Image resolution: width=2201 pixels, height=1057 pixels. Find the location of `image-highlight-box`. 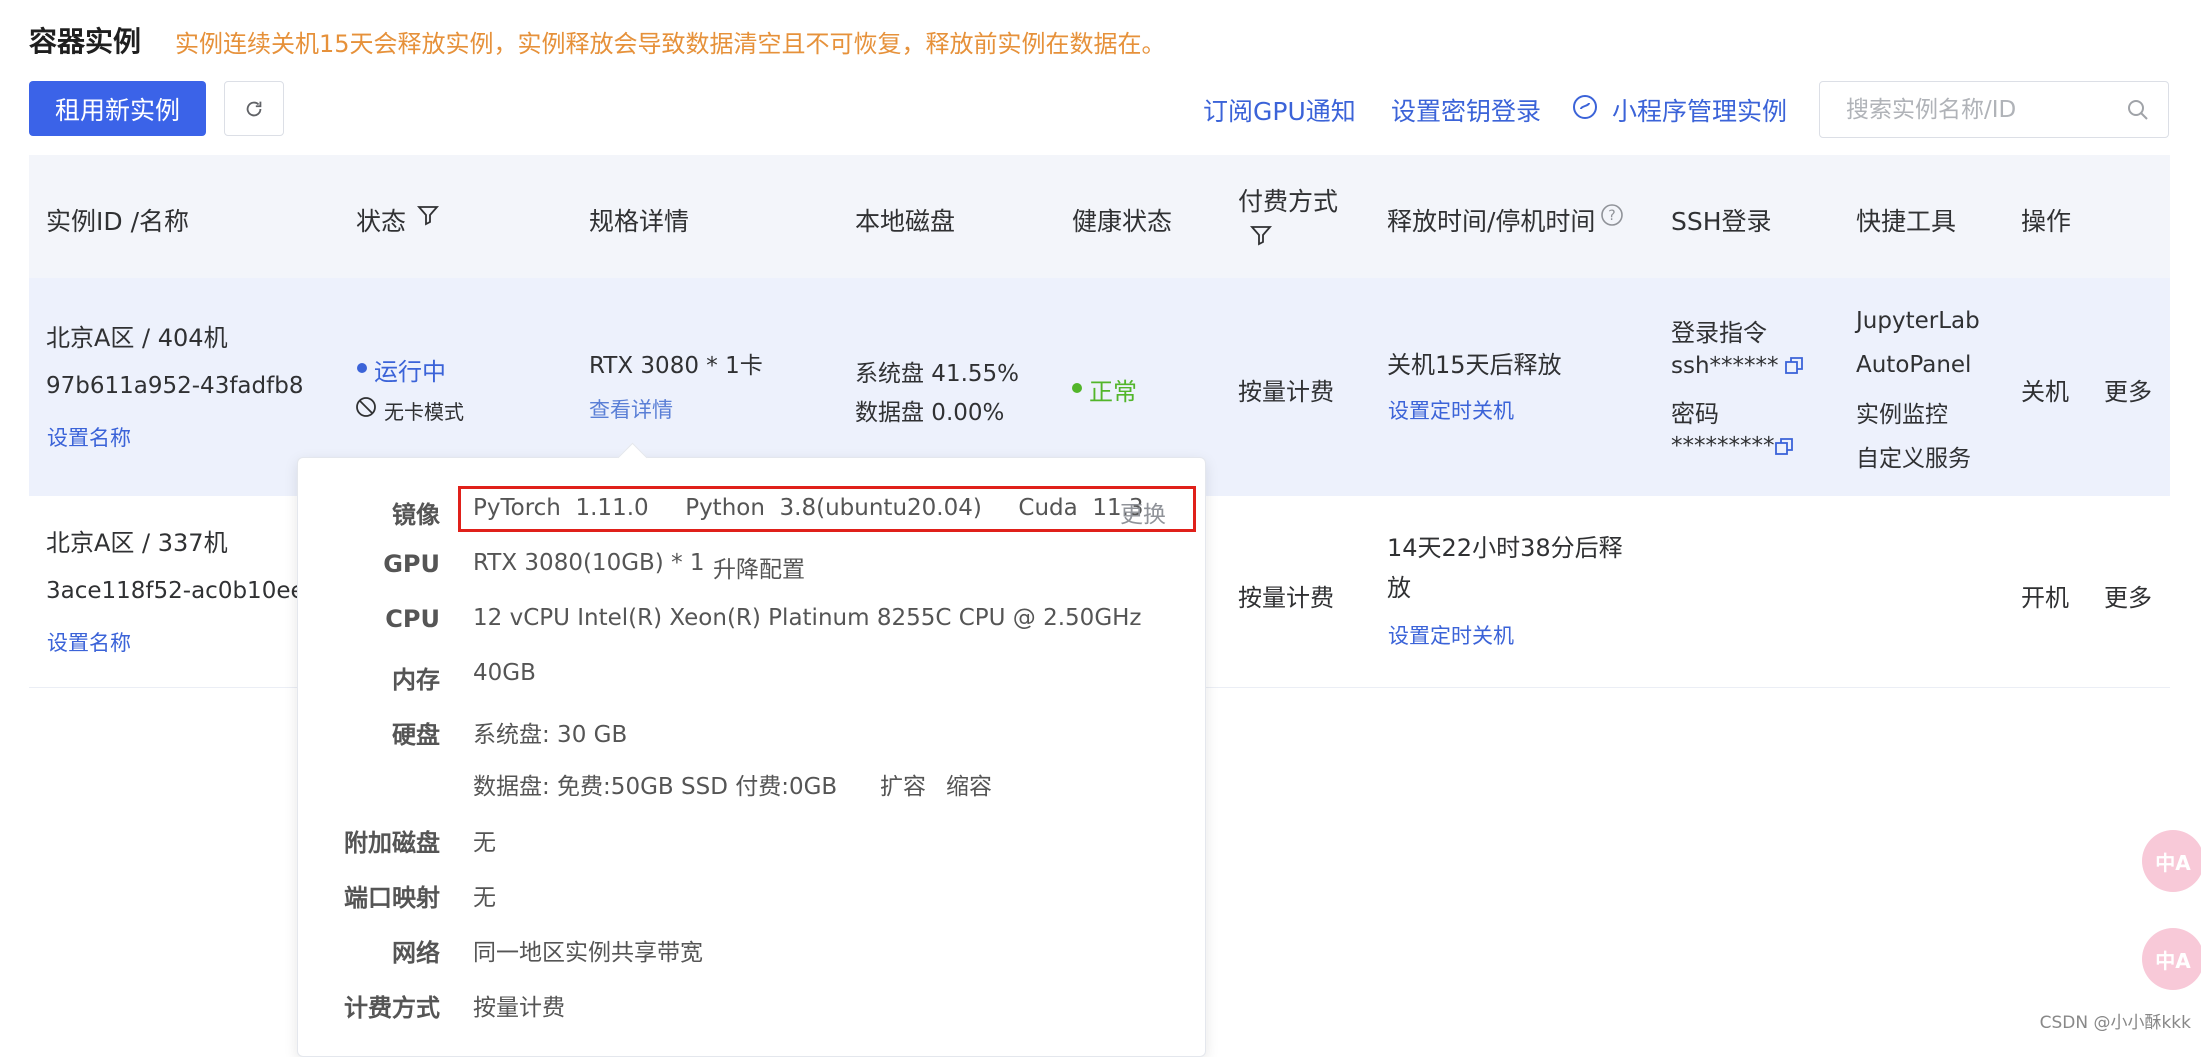

image-highlight-box is located at coordinates (827, 509).